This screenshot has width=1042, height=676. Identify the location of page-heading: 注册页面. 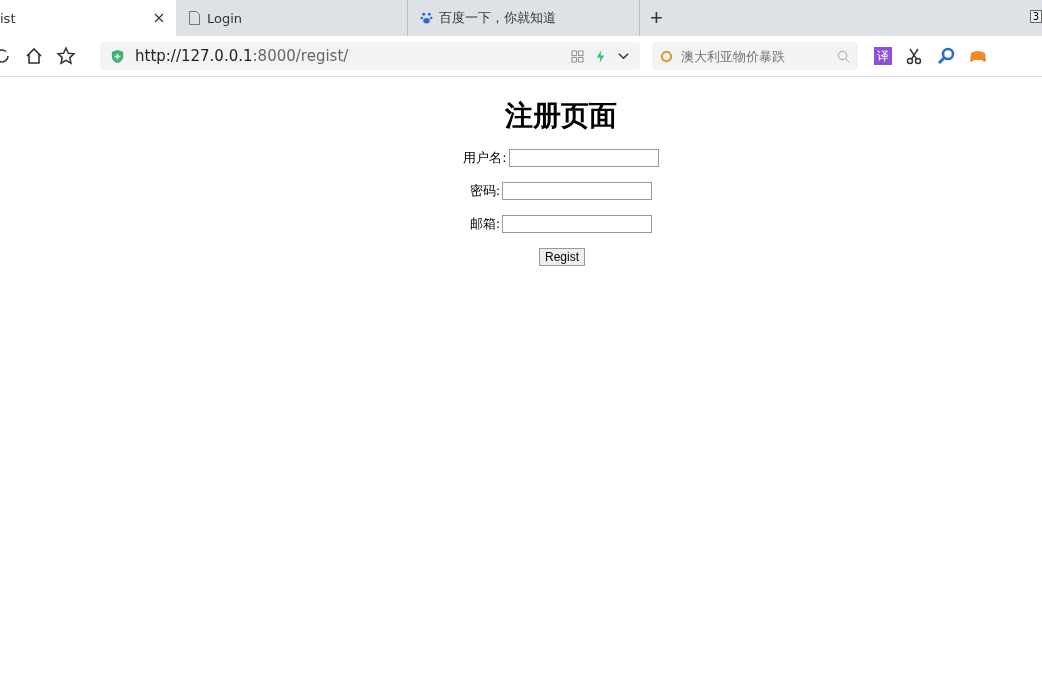
(560, 116).